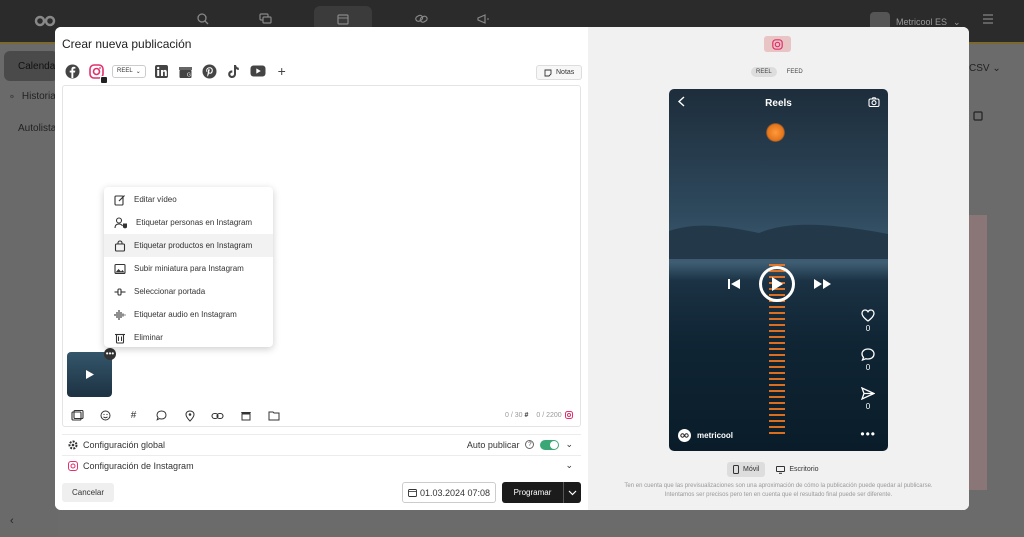 The image size is (1024, 537). I want to click on linkedin-icon, so click(162, 71).